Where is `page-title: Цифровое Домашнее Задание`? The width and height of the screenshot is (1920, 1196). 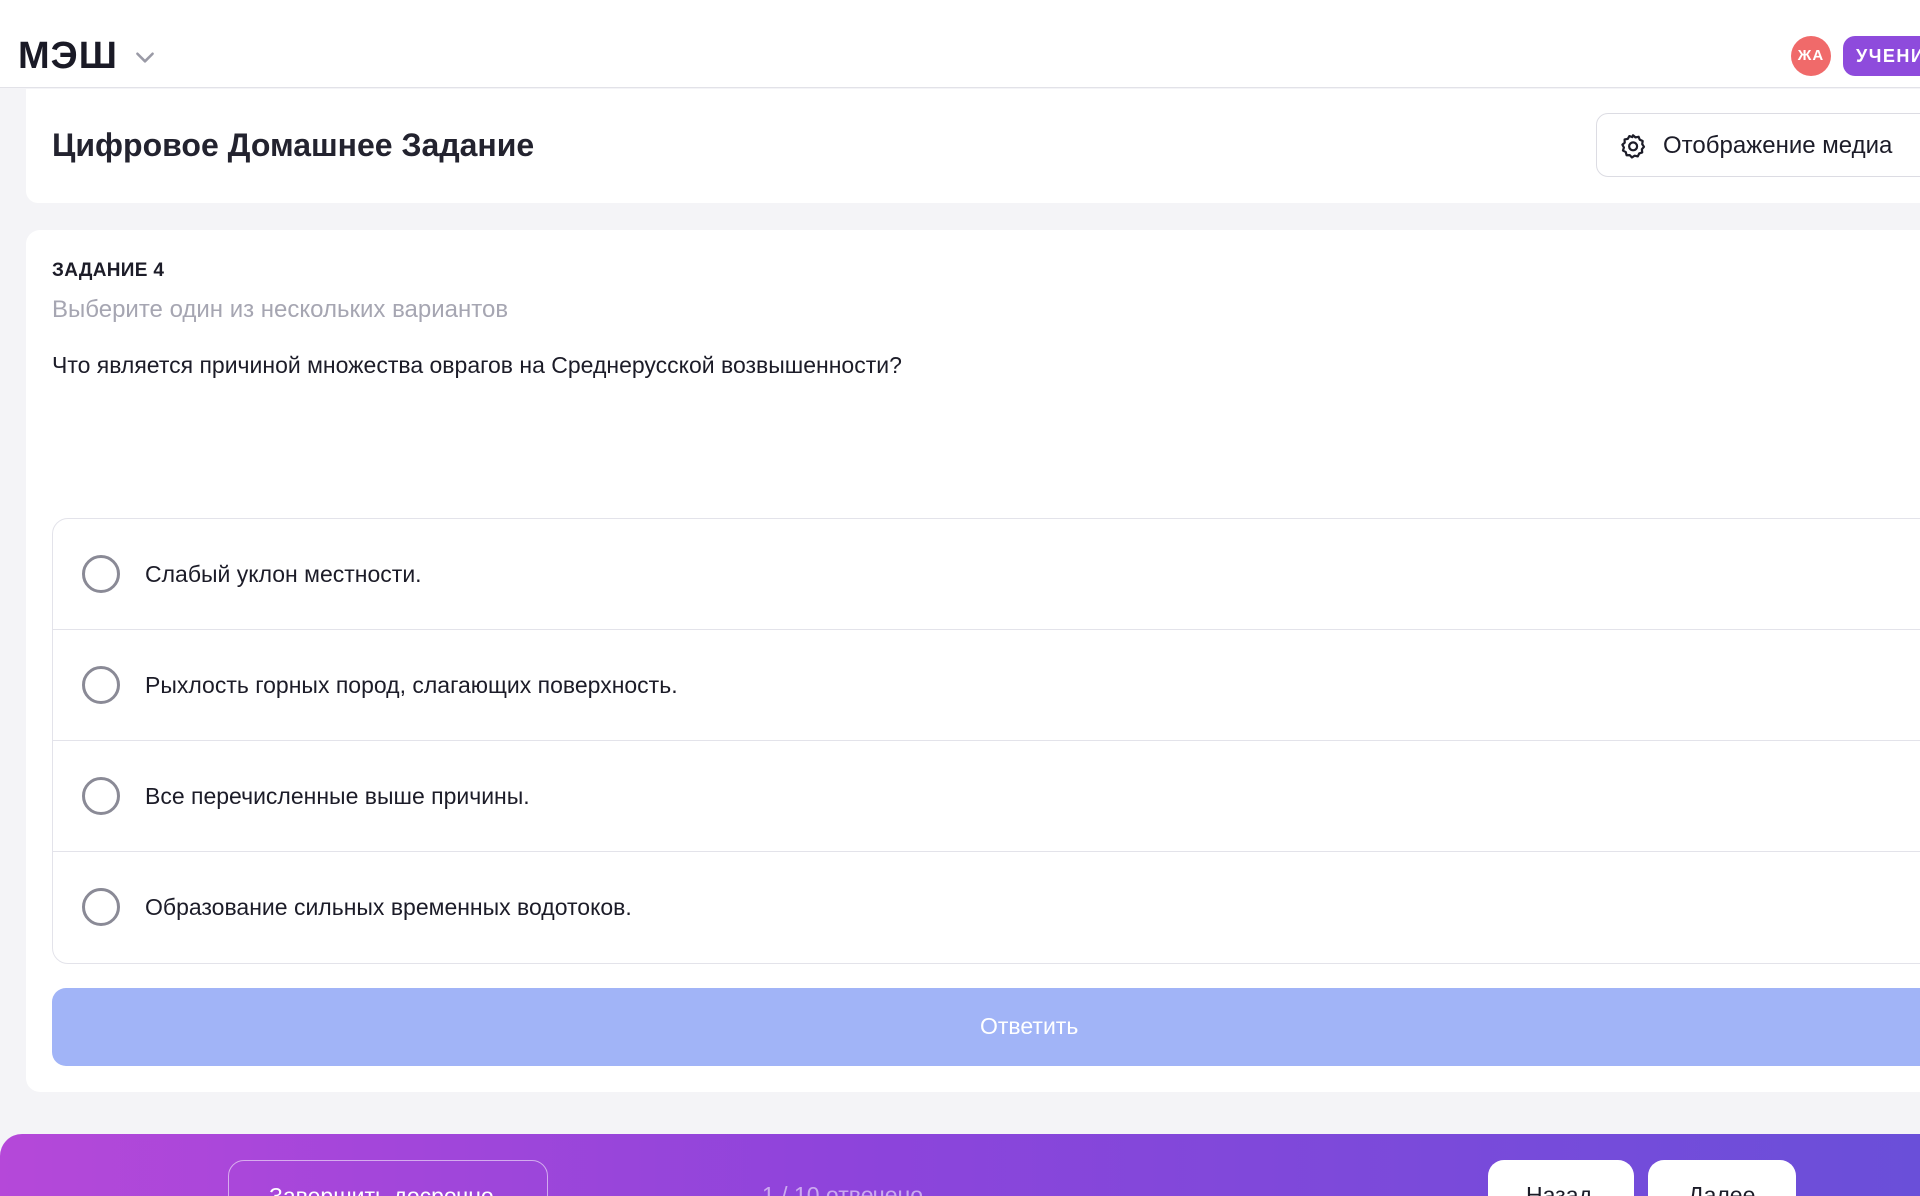 page-title: Цифровое Домашнее Задание is located at coordinates (293, 145).